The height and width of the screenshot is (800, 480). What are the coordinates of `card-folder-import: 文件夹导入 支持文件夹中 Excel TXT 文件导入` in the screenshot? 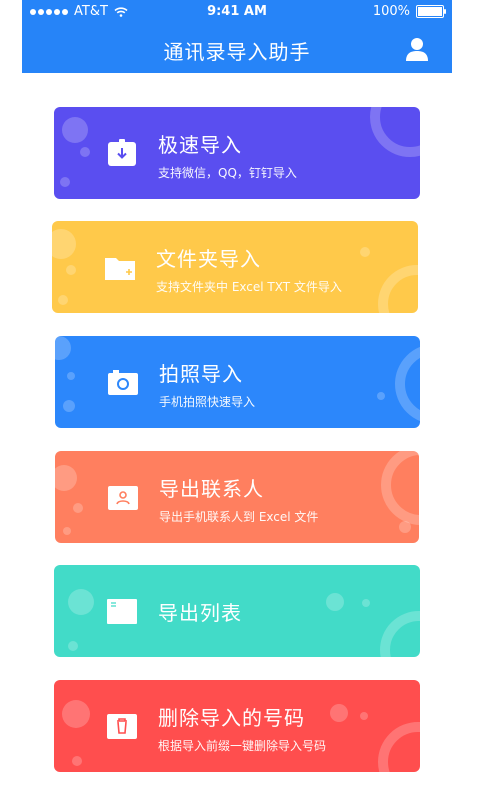 It's located at (235, 267).